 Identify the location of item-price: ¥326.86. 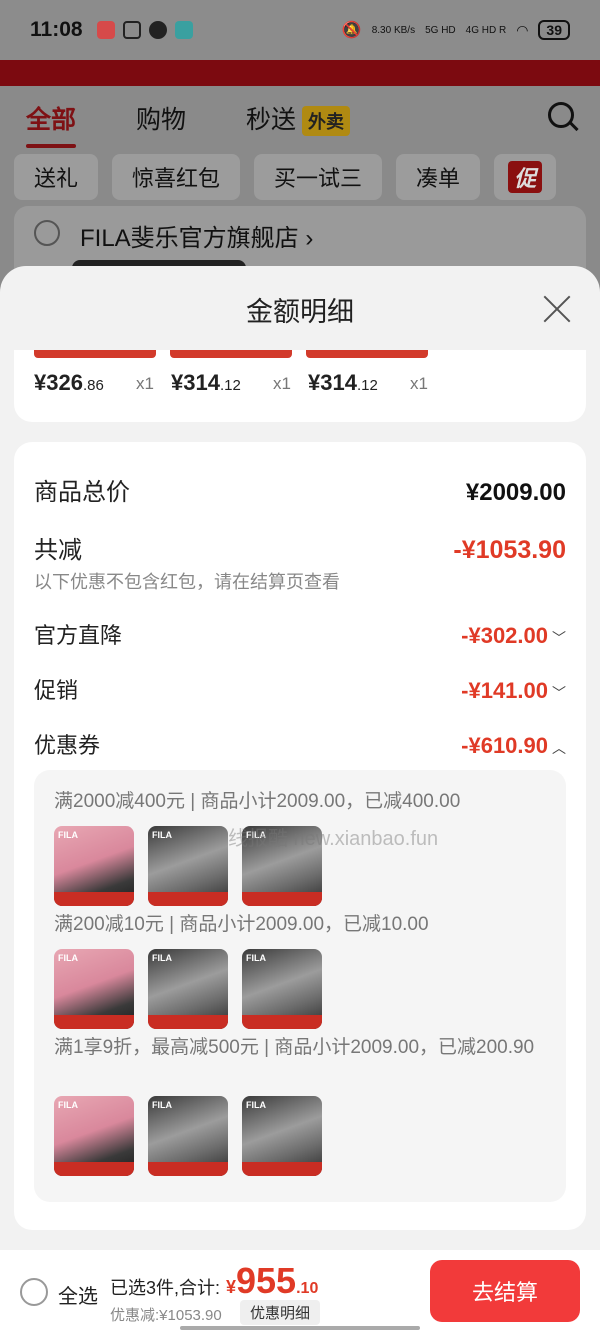
(69, 383).